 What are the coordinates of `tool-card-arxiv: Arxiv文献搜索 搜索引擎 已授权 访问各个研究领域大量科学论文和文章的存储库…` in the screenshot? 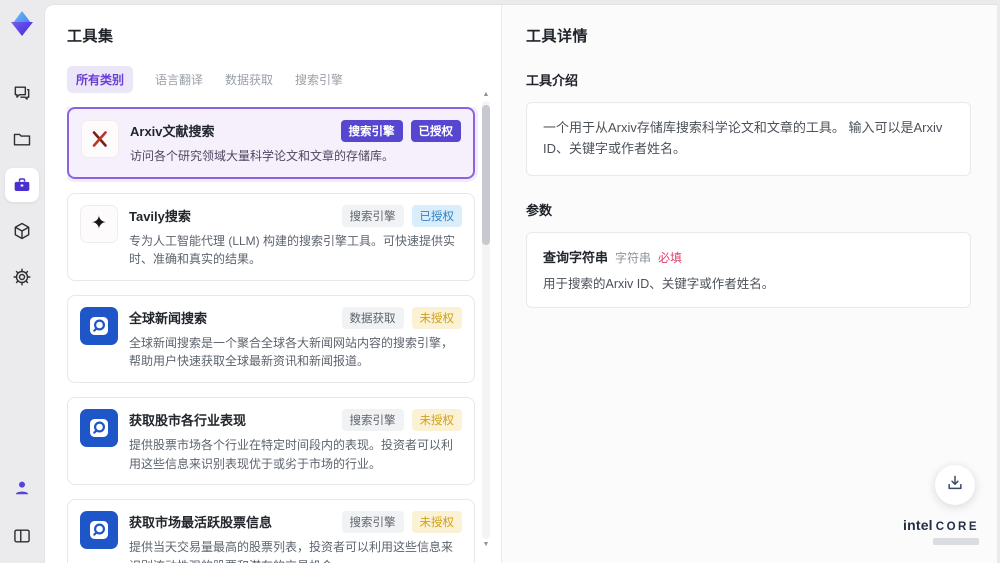 It's located at (271, 143).